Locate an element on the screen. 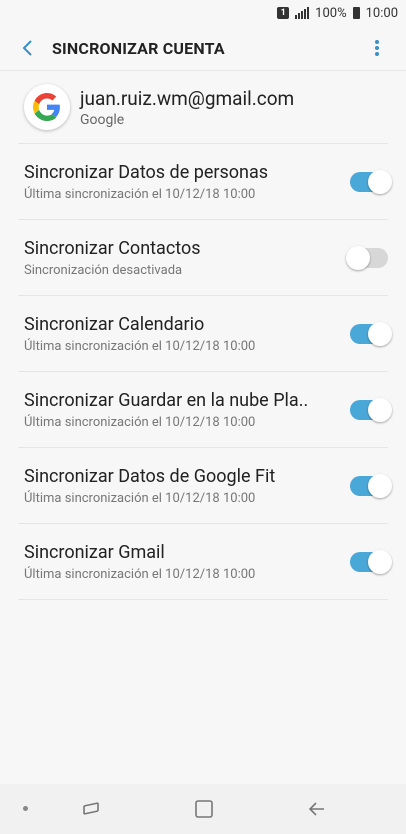 The height and width of the screenshot is (834, 406). sync-item-title: Sincronizar Datos de personas is located at coordinates (146, 172).